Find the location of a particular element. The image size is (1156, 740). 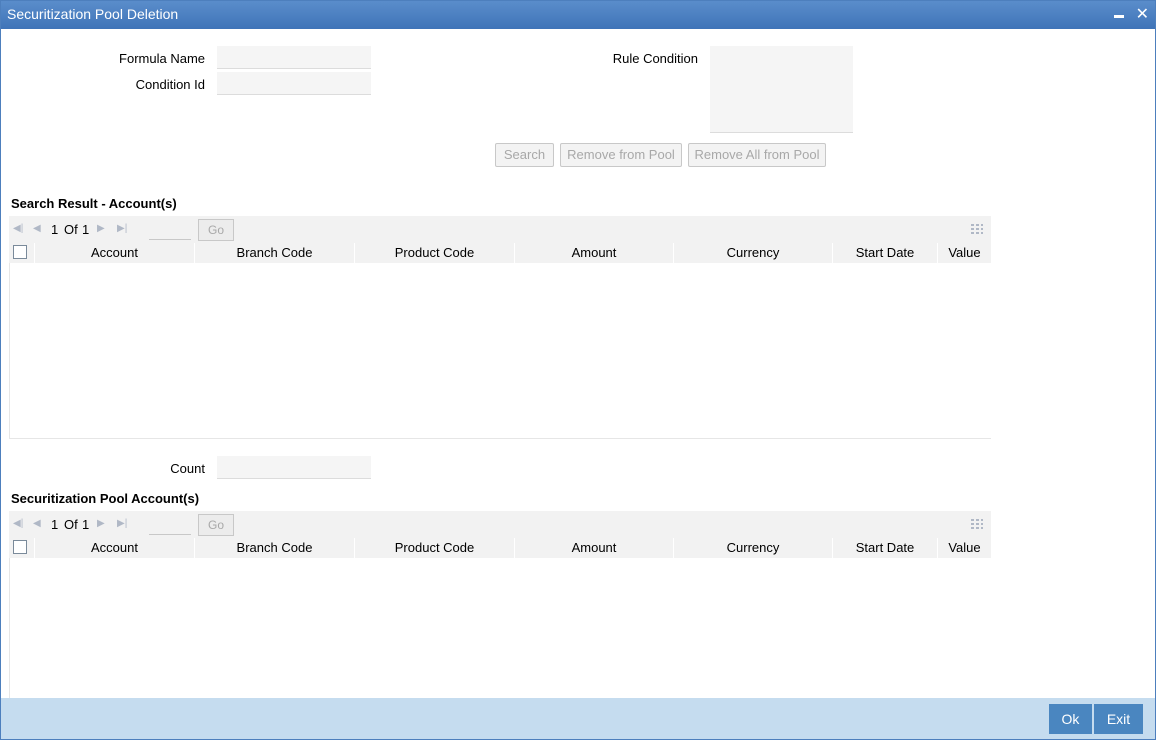

formula-name-field is located at coordinates (294, 57).